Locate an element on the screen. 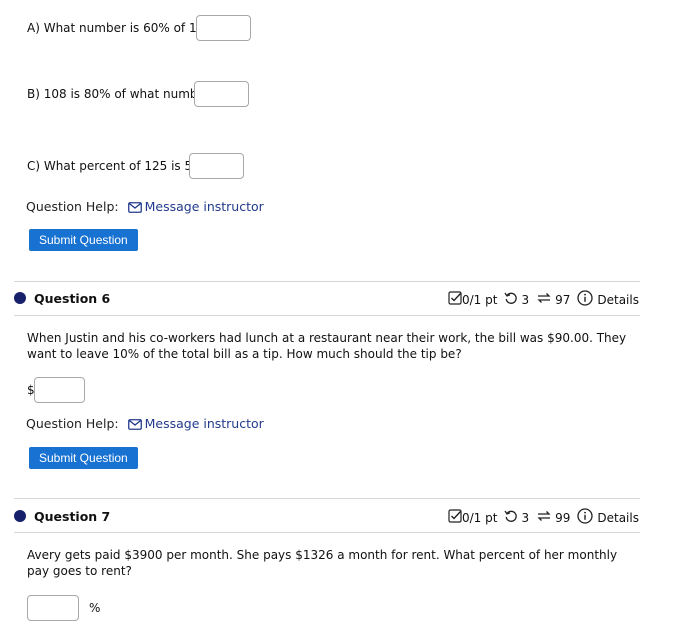 This screenshot has height=629, width=700. question-6-title: Question 6 is located at coordinates (72, 298).